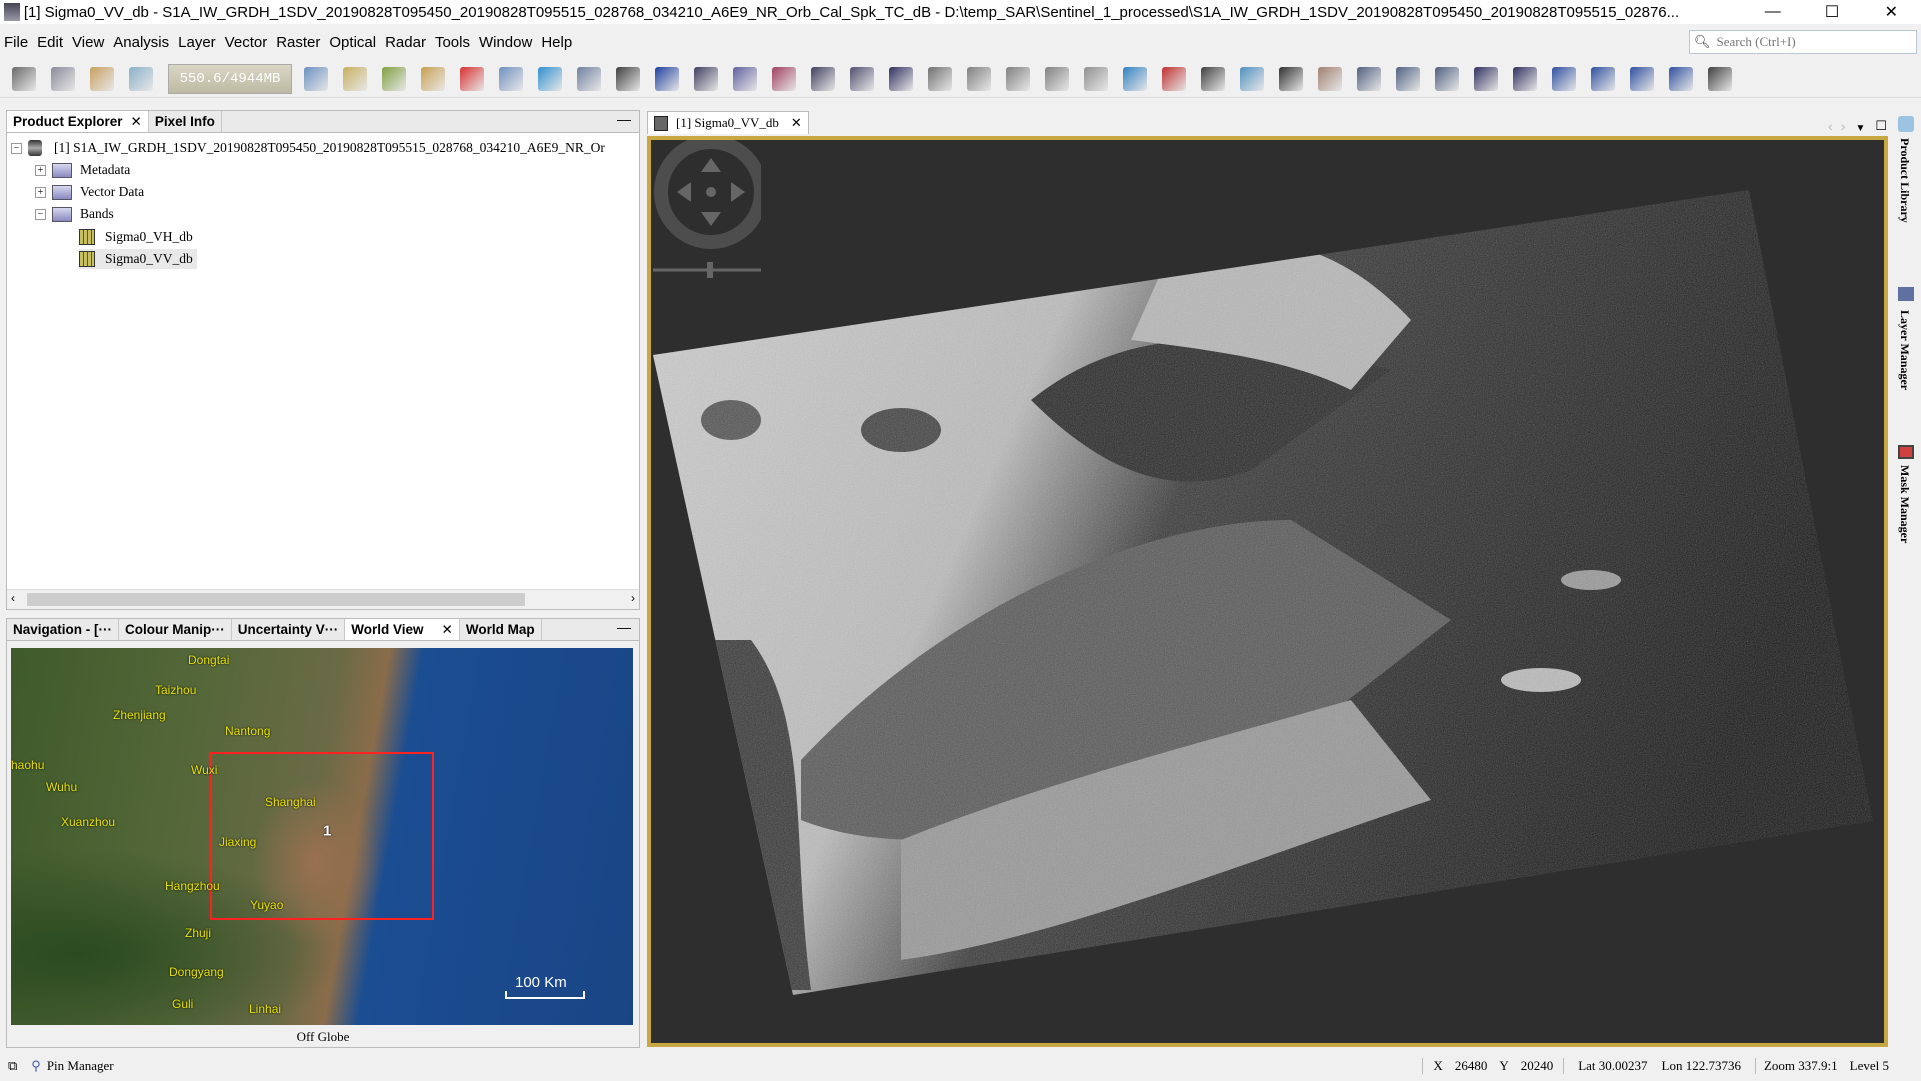 Image resolution: width=1921 pixels, height=1081 pixels. I want to click on undo-icon, so click(102, 78).